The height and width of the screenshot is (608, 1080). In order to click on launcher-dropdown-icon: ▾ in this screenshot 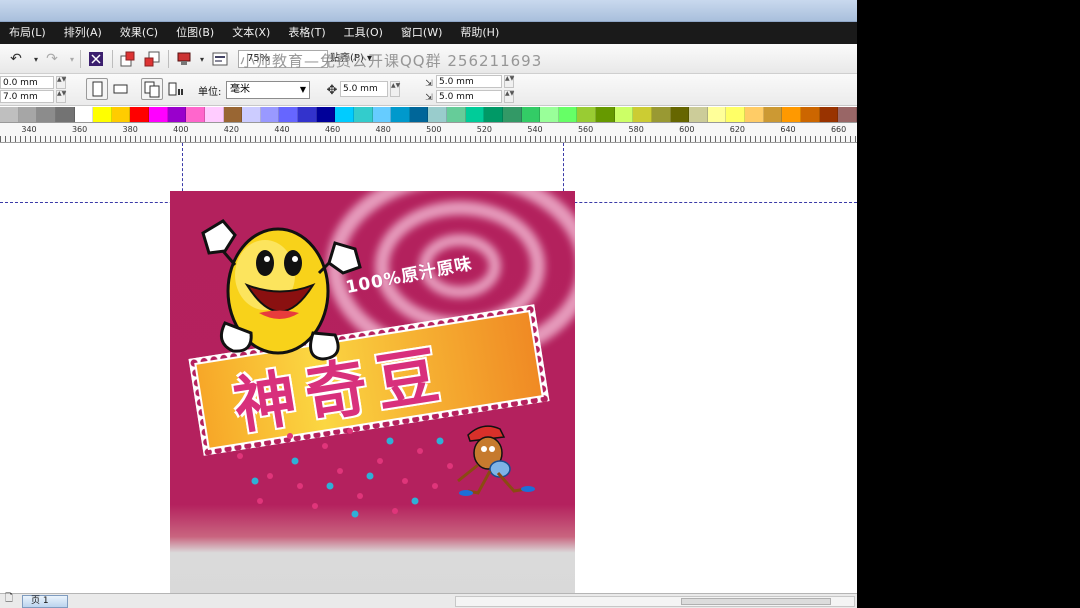, I will do `click(202, 59)`.